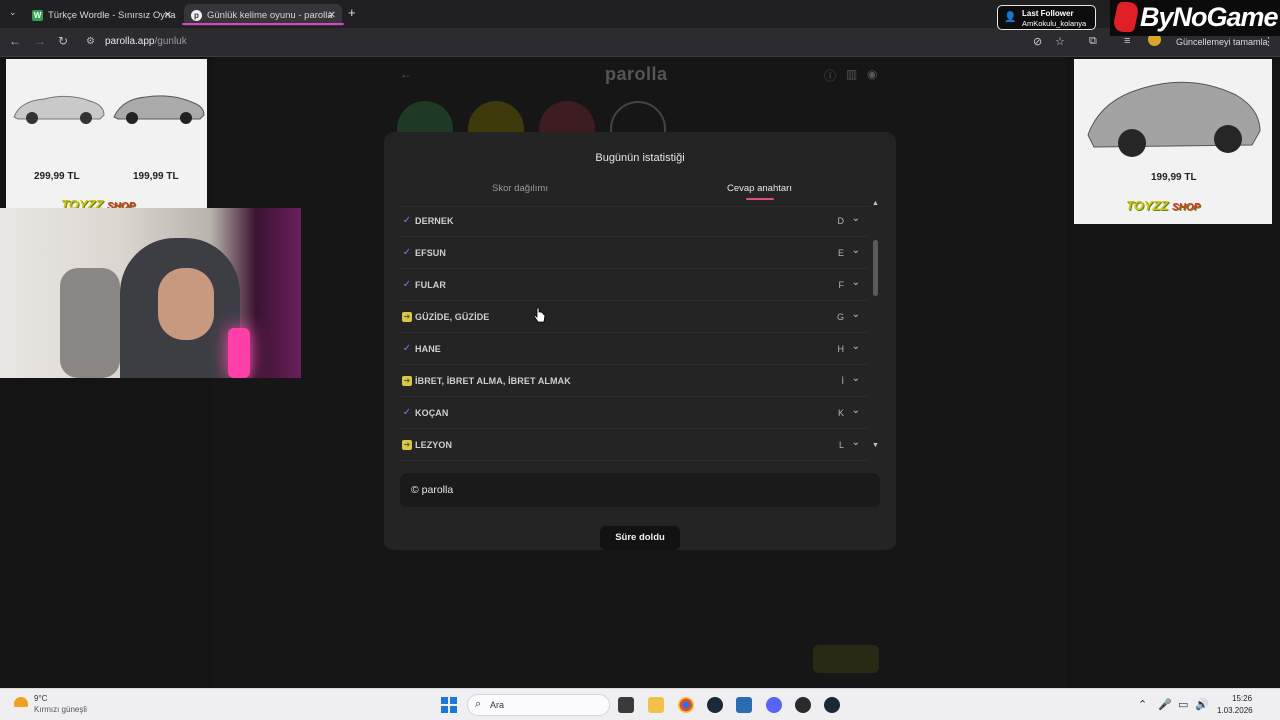 The width and height of the screenshot is (1280, 720). Describe the element at coordinates (634, 221) in the screenshot. I see `answer-row: ✓ DERNEK D ⌄` at that location.